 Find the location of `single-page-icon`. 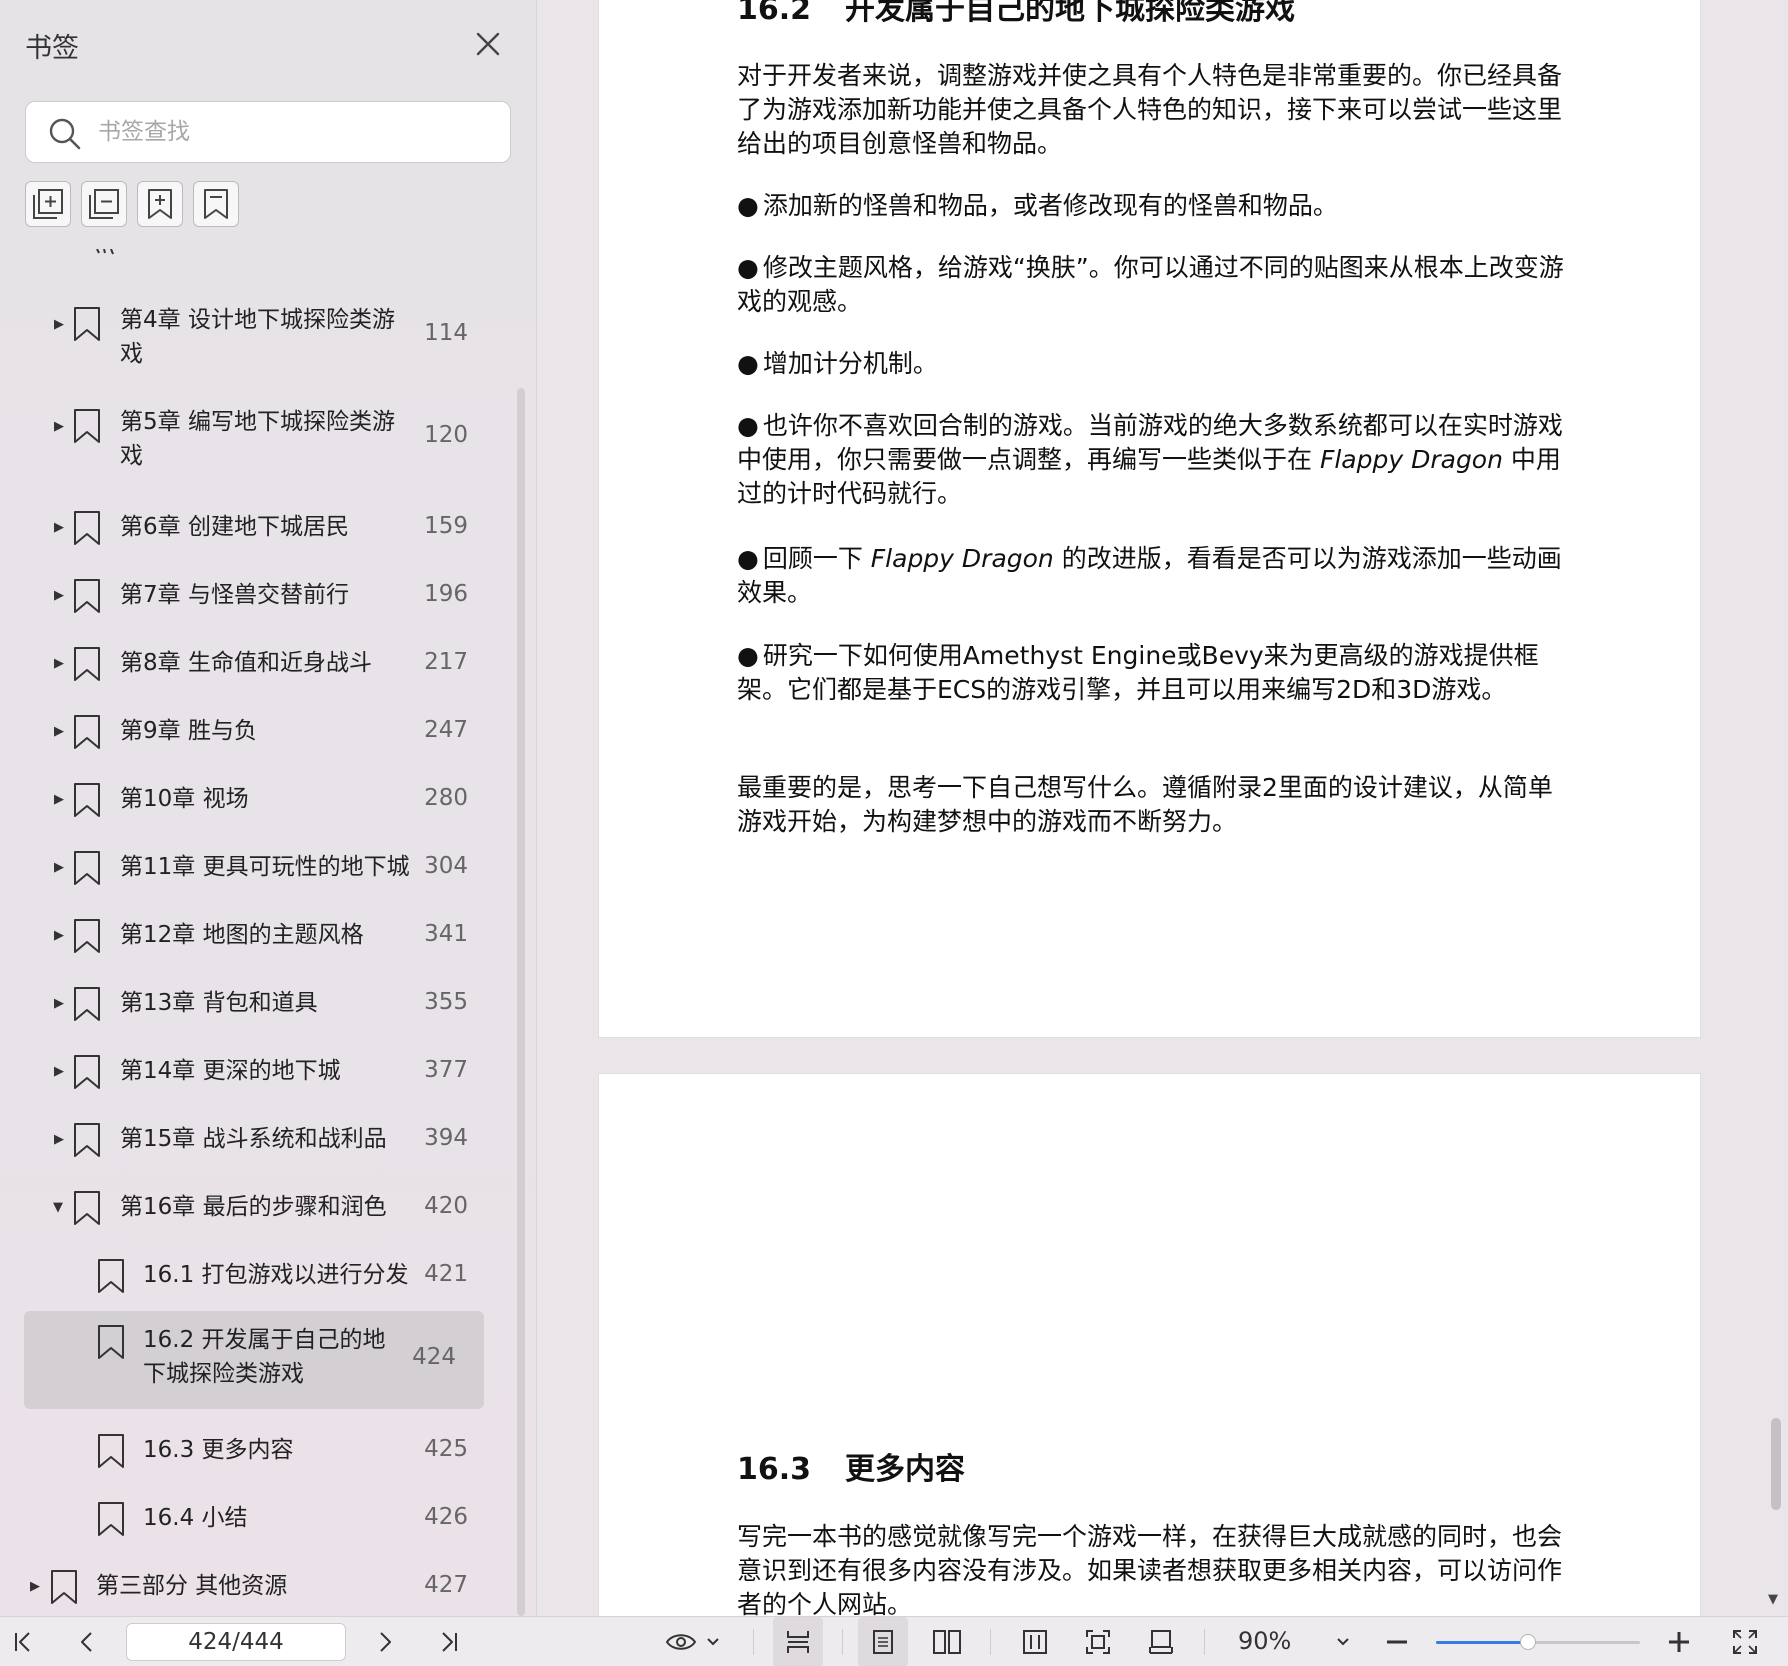

single-page-icon is located at coordinates (883, 1641).